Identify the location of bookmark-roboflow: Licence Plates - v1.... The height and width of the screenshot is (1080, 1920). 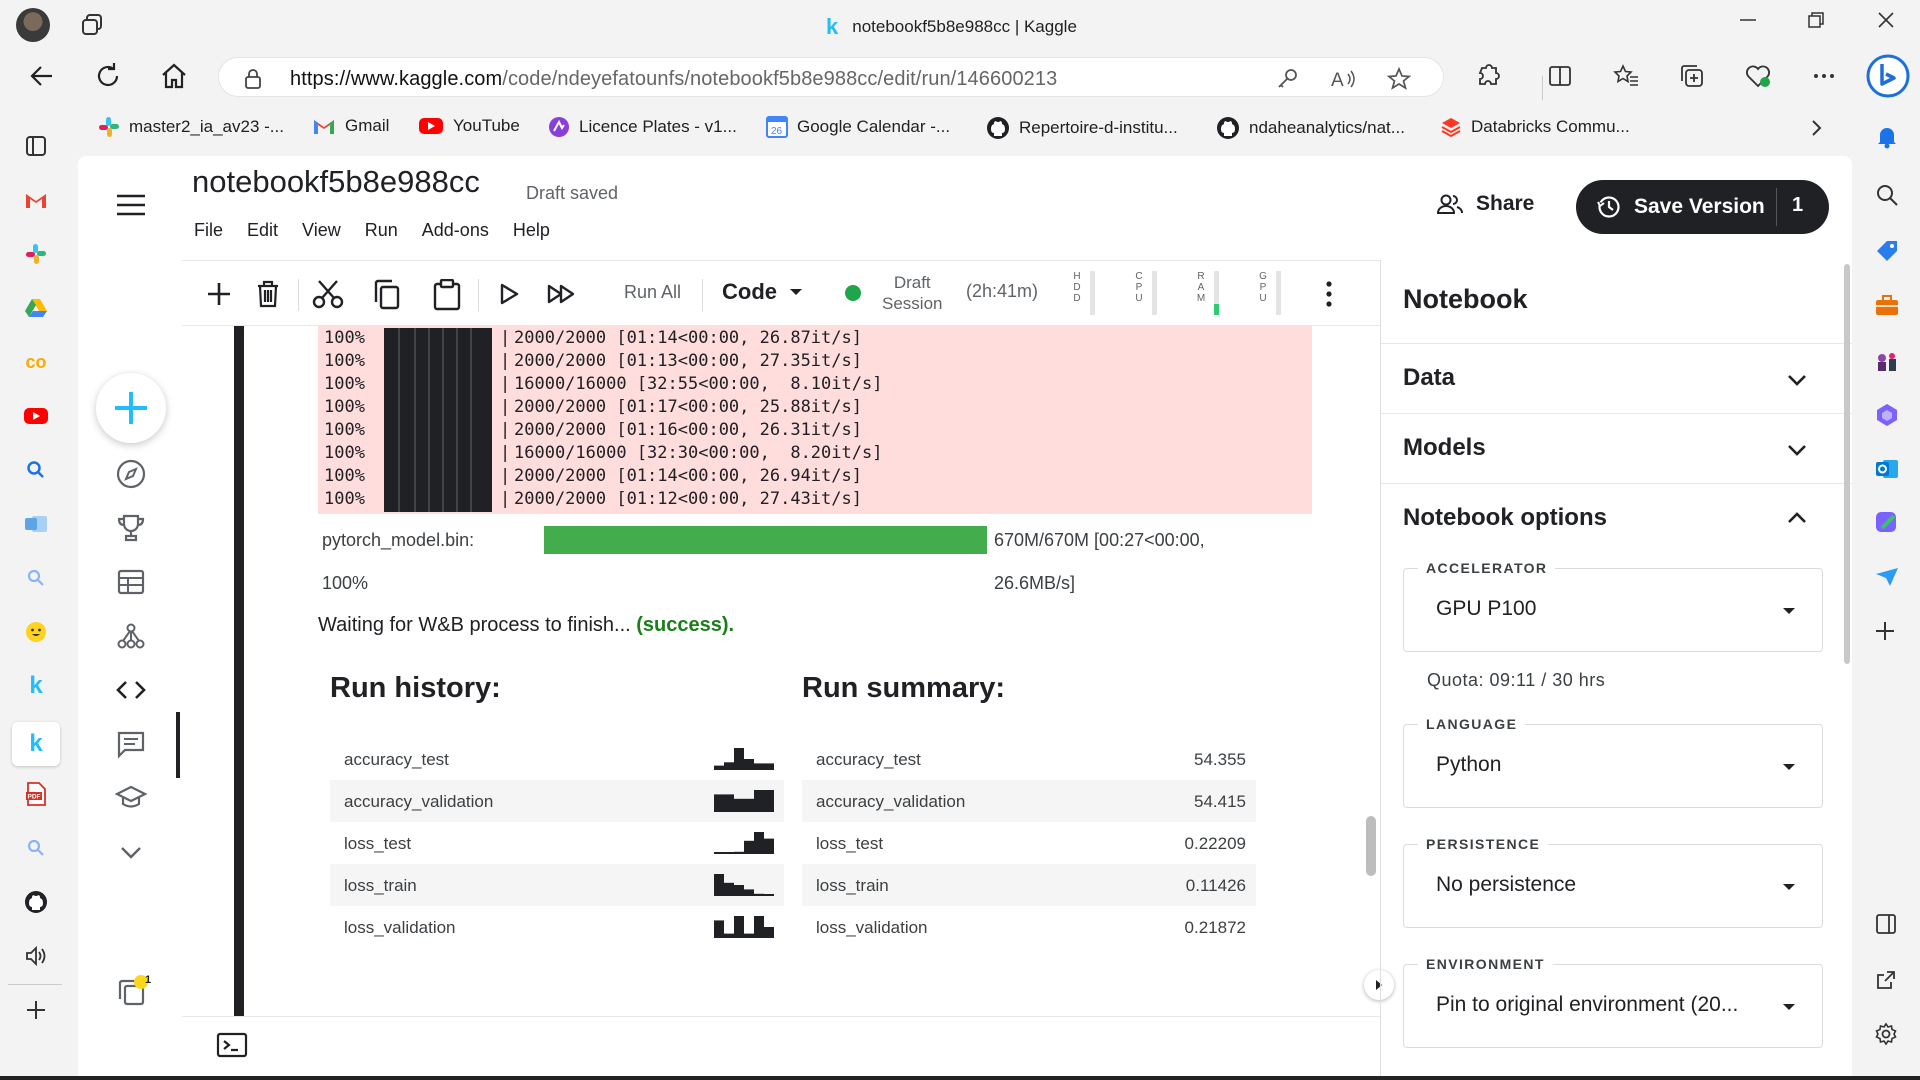
(642, 127).